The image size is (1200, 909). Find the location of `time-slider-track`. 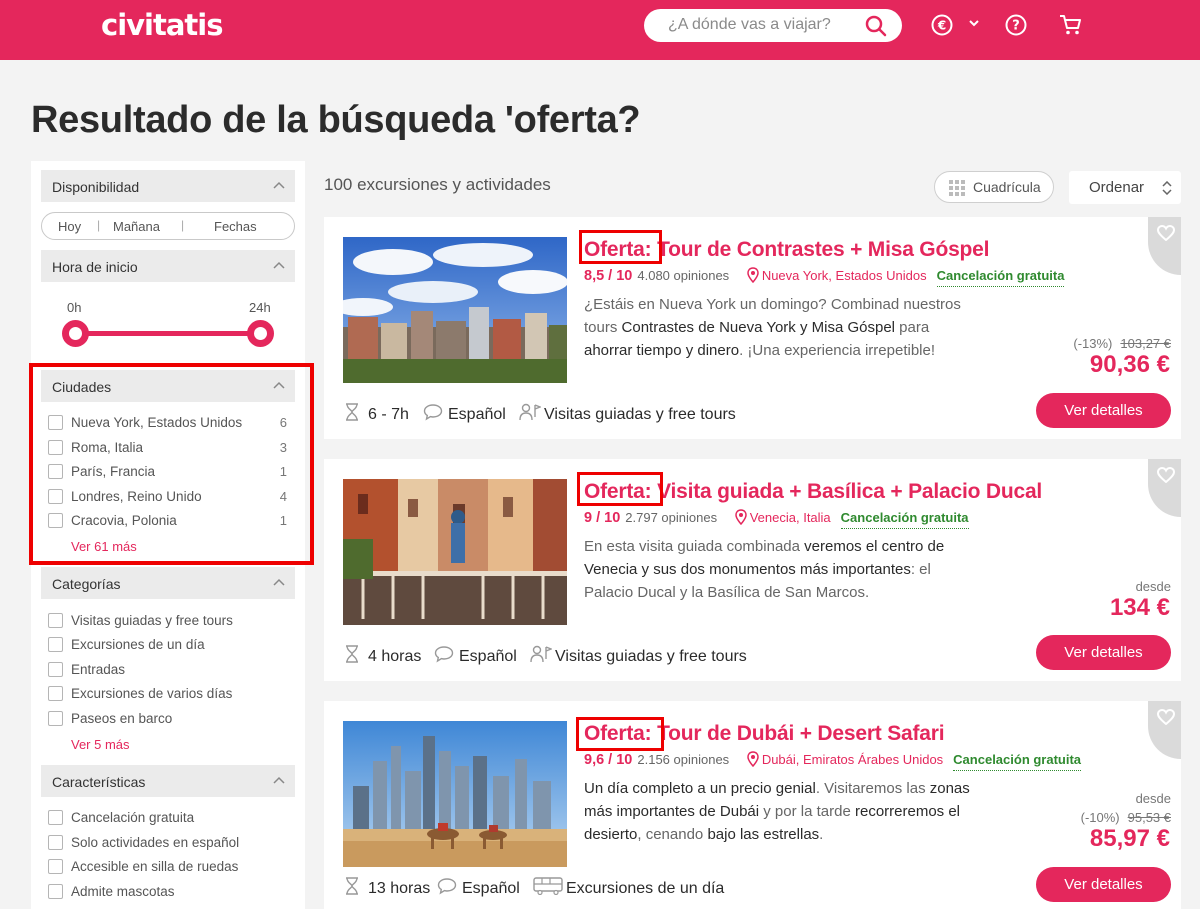

time-slider-track is located at coordinates (168, 333).